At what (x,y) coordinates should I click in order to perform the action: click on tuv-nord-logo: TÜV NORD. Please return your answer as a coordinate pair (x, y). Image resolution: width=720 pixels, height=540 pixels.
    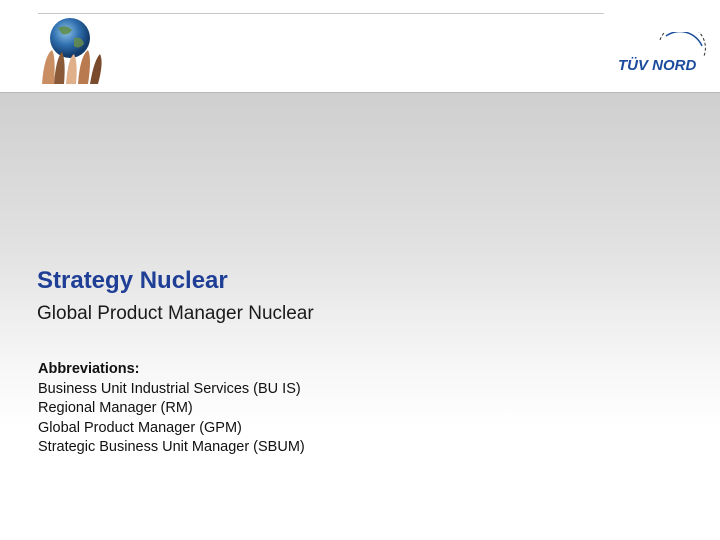
    Looking at the image, I should click on (662, 53).